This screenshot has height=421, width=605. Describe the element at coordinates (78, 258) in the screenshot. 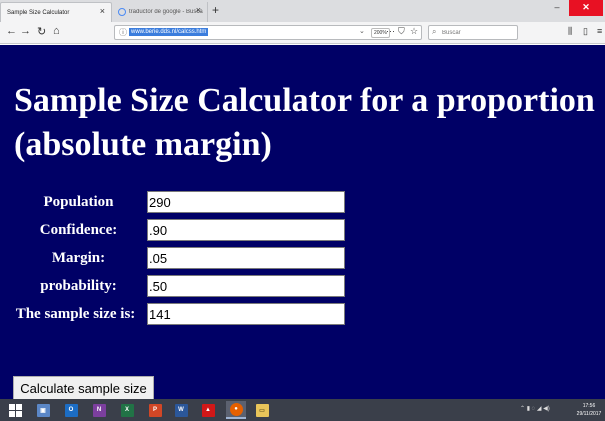

I see `margin-label: Margin:` at that location.